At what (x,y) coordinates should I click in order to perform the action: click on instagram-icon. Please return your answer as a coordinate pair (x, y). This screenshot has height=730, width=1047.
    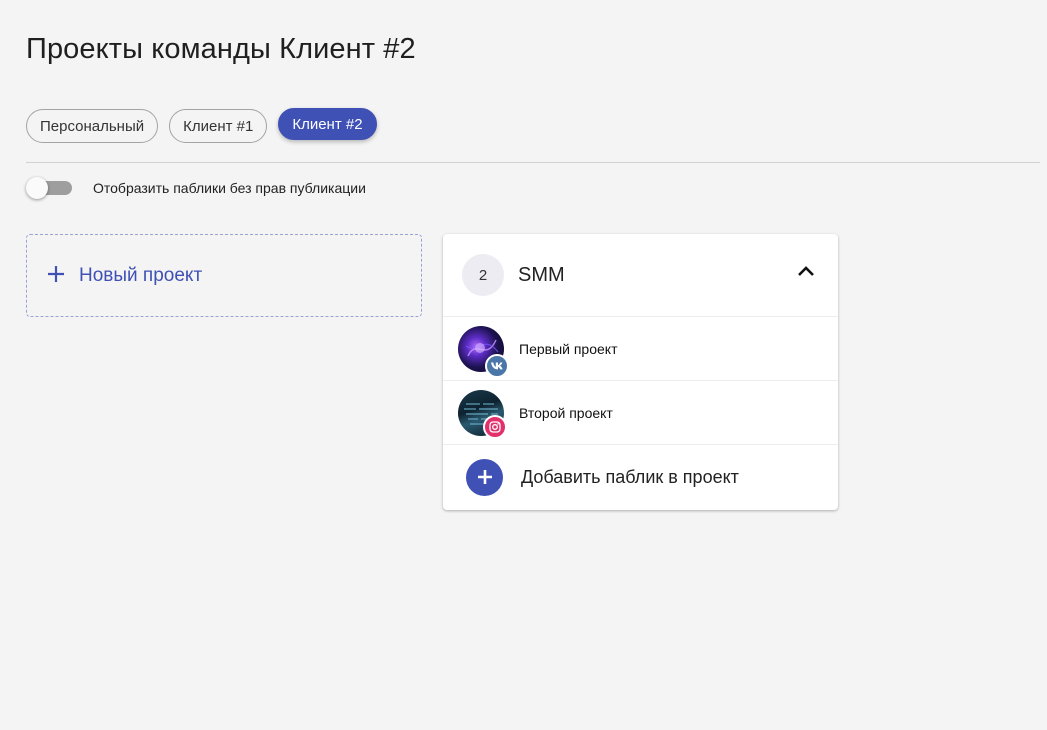
    Looking at the image, I should click on (495, 426).